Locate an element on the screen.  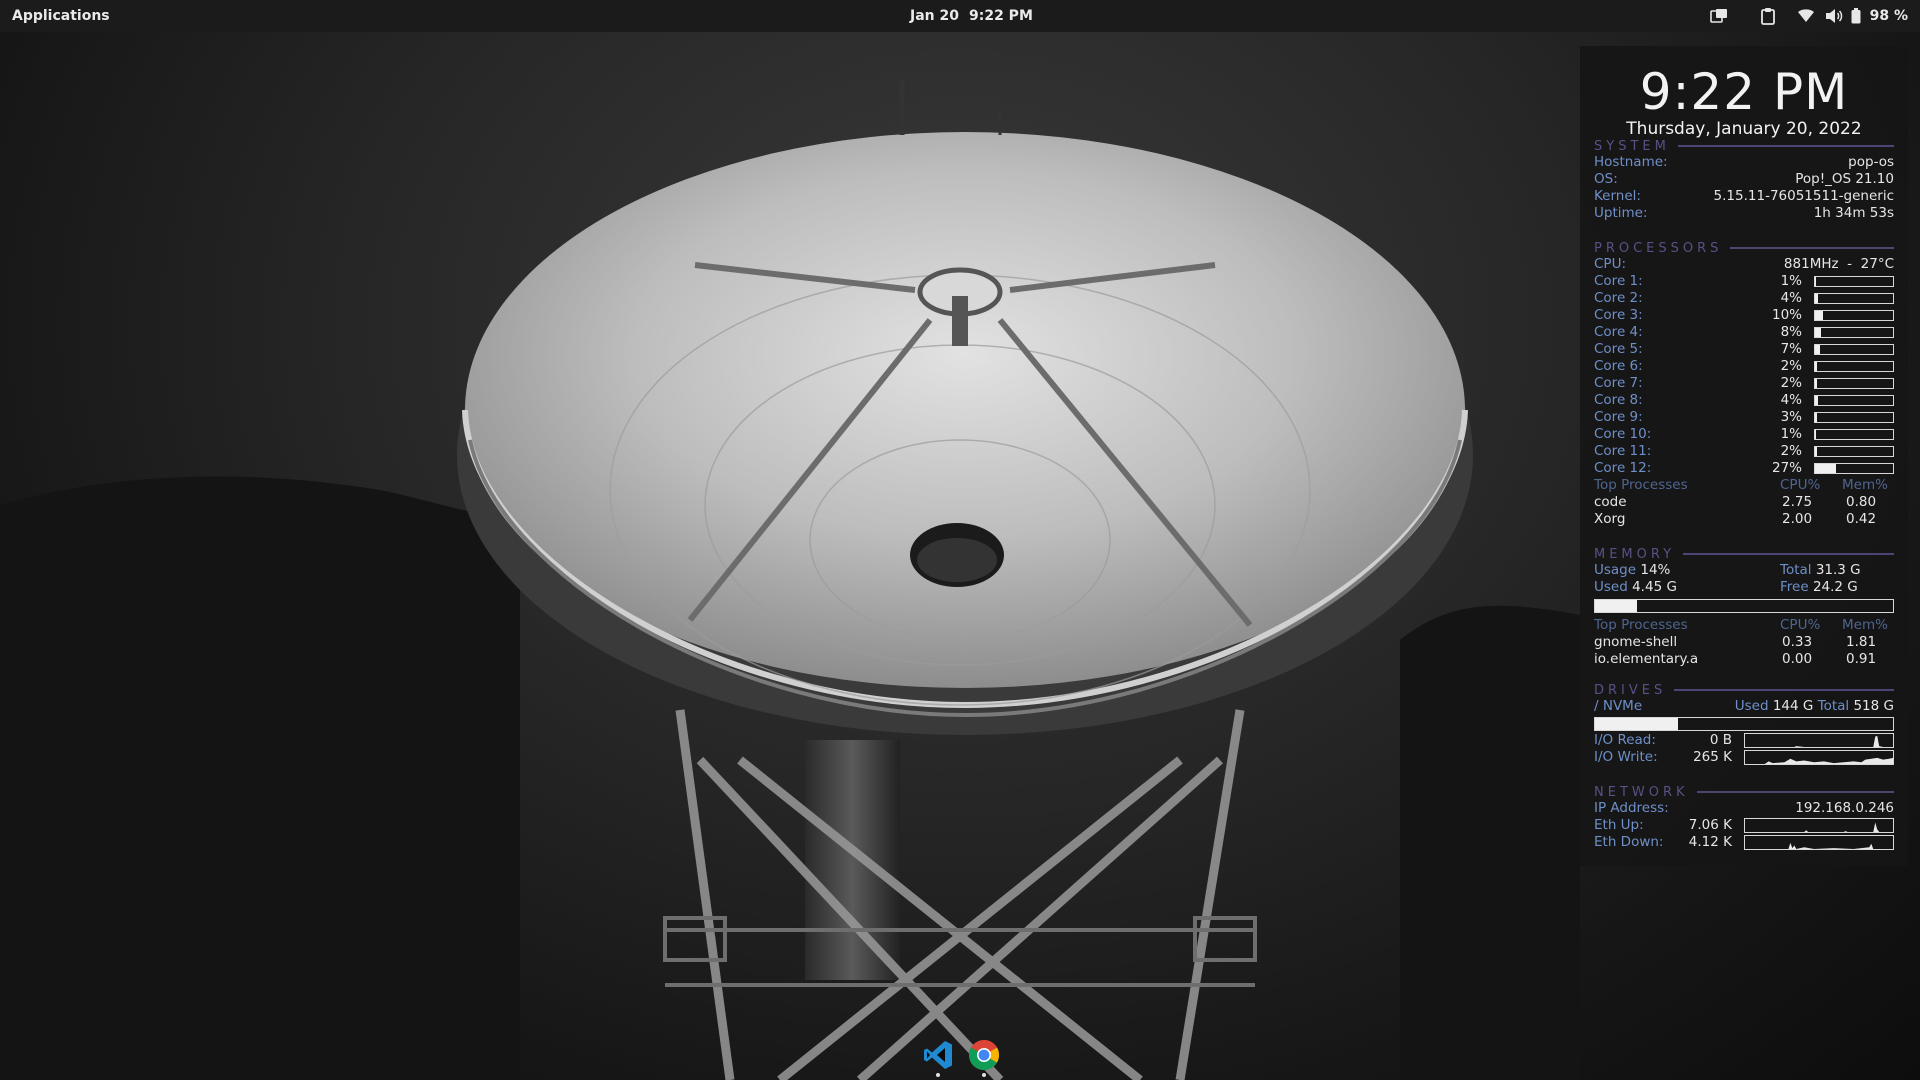
memory-usage-value: 14% is located at coordinates (1655, 570).